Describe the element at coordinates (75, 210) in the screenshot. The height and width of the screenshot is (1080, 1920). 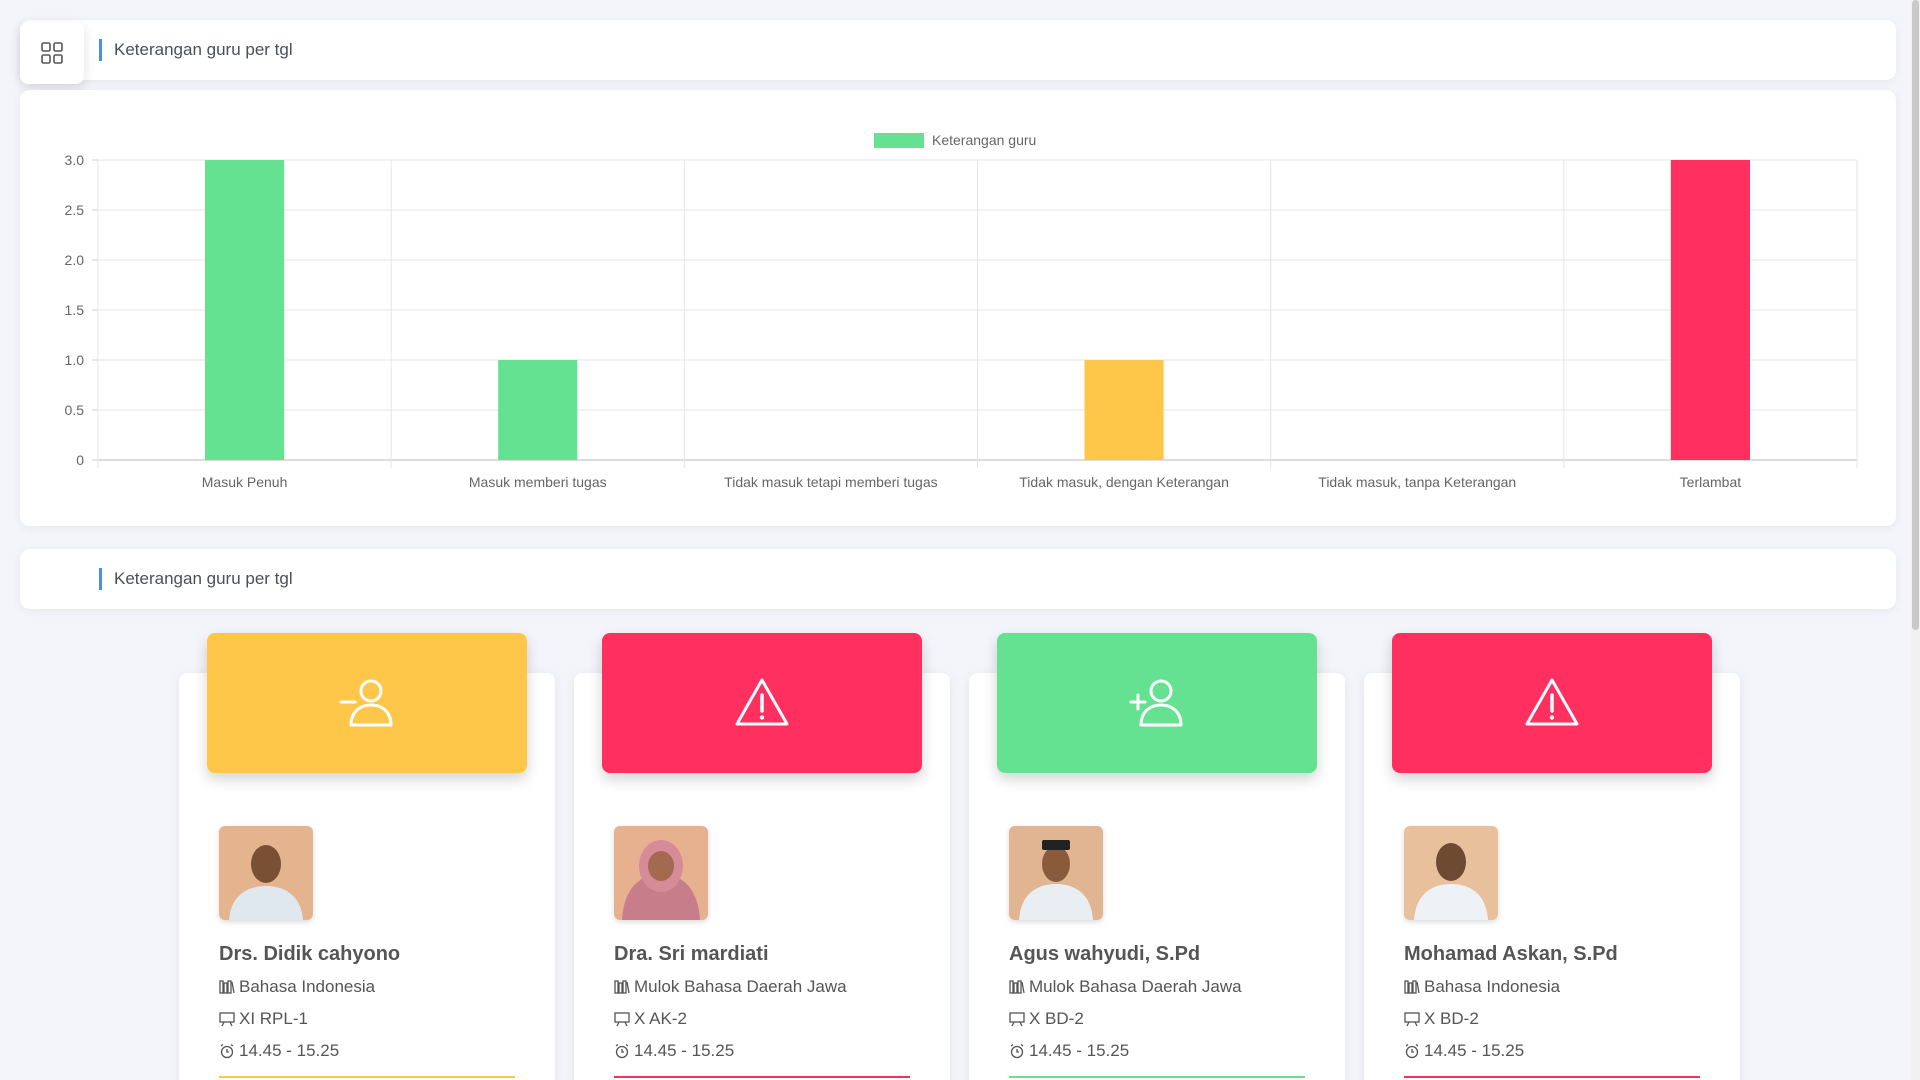
I see `y-tick-label: 2.5` at that location.